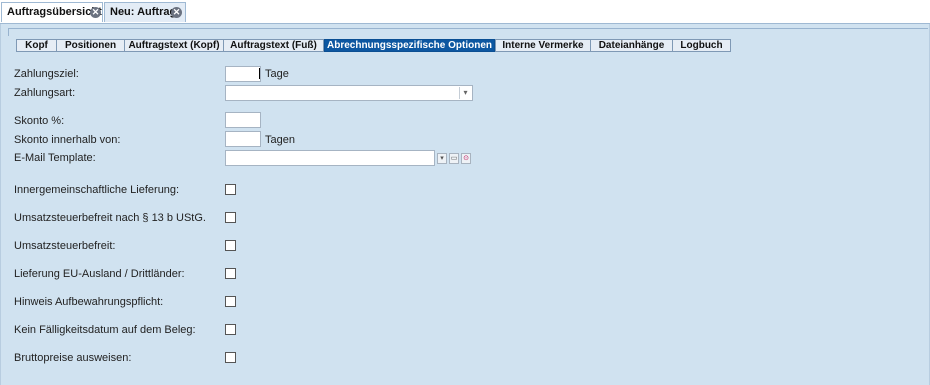 The width and height of the screenshot is (930, 385). I want to click on tab-auftragstext-fuss: Auftragstext (Fuß), so click(273, 45).